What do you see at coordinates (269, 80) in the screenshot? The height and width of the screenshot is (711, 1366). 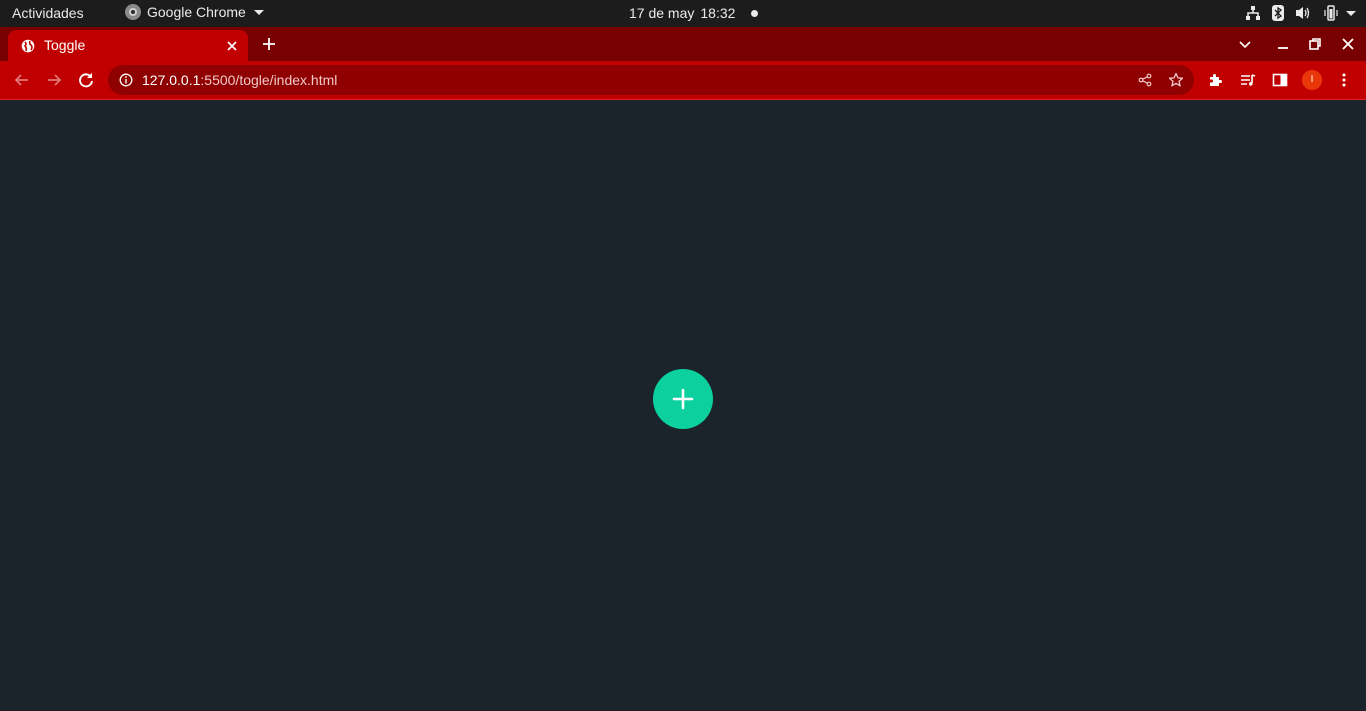 I see `url-path: :5500/togle/index.html` at bounding box center [269, 80].